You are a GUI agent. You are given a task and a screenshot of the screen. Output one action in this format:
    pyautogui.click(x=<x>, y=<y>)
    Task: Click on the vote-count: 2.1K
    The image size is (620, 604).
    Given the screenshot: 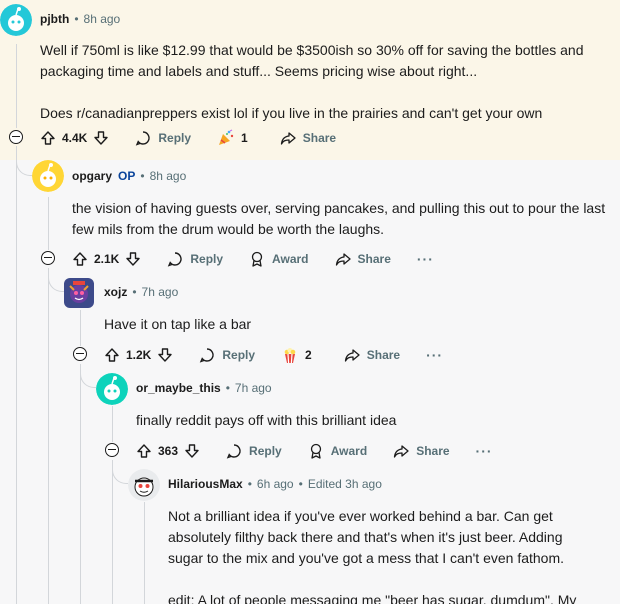 What is the action you would take?
    pyautogui.click(x=107, y=259)
    